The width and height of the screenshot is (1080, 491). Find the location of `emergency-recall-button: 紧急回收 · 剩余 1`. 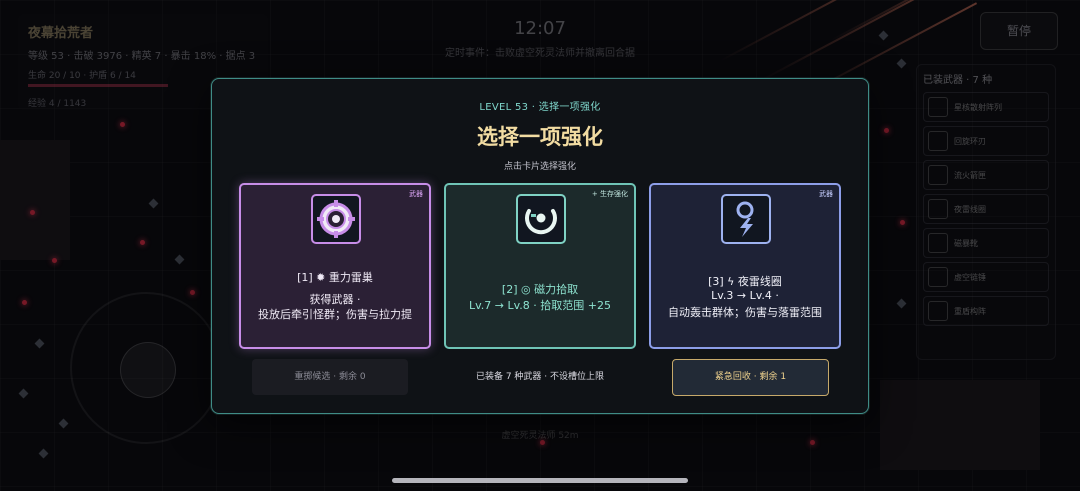

emergency-recall-button: 紧急回收 · 剩余 1 is located at coordinates (750, 377).